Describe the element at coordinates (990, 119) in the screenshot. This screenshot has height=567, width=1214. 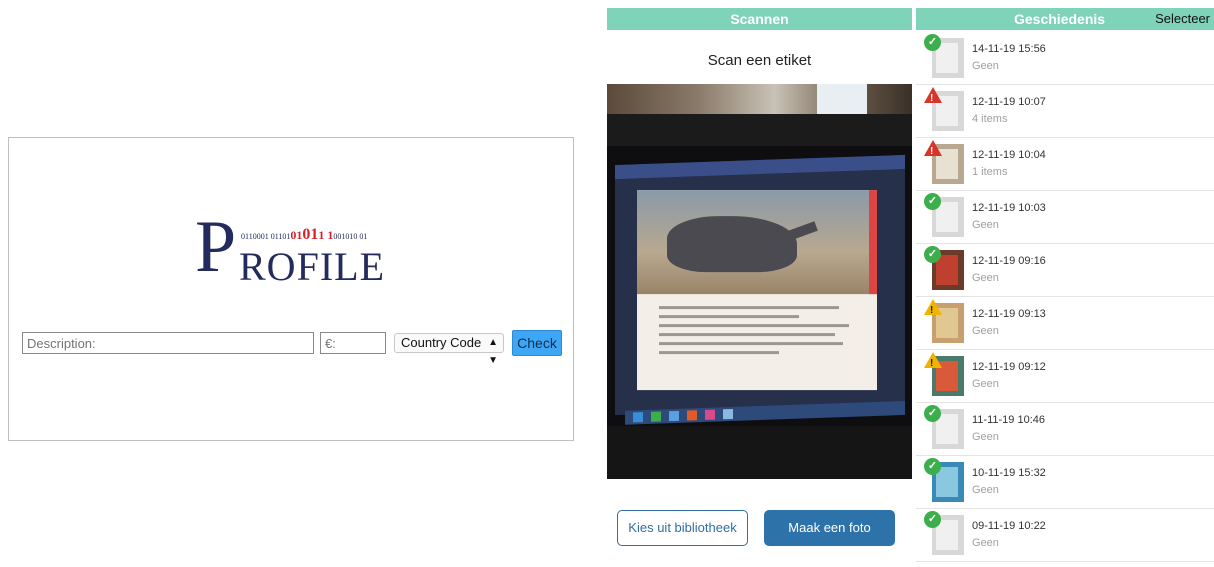
I see `row-items: 4 items` at that location.